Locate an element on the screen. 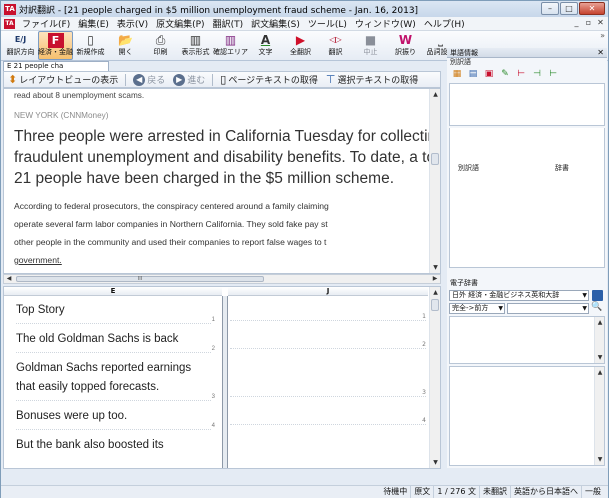 This screenshot has width=609, height=498. get-page-text-button: ページテキストの取得 is located at coordinates (273, 79).